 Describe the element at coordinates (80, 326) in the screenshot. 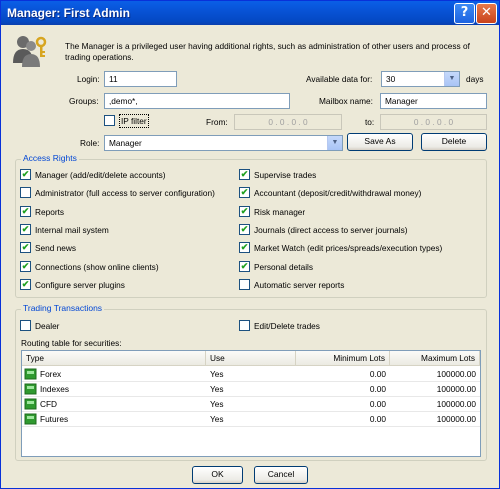

I see `dealer-checkbox: Dealer` at that location.